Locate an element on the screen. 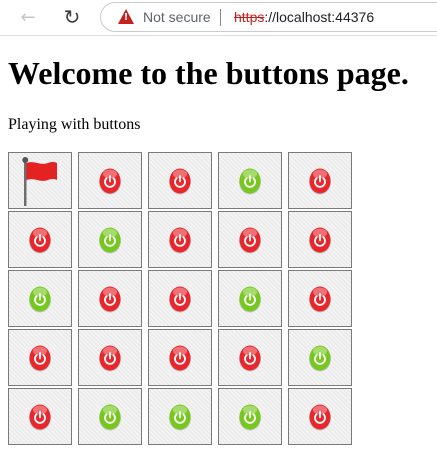 This screenshot has height=455, width=437. page-title: Welcome to the buttons page. is located at coordinates (208, 73).